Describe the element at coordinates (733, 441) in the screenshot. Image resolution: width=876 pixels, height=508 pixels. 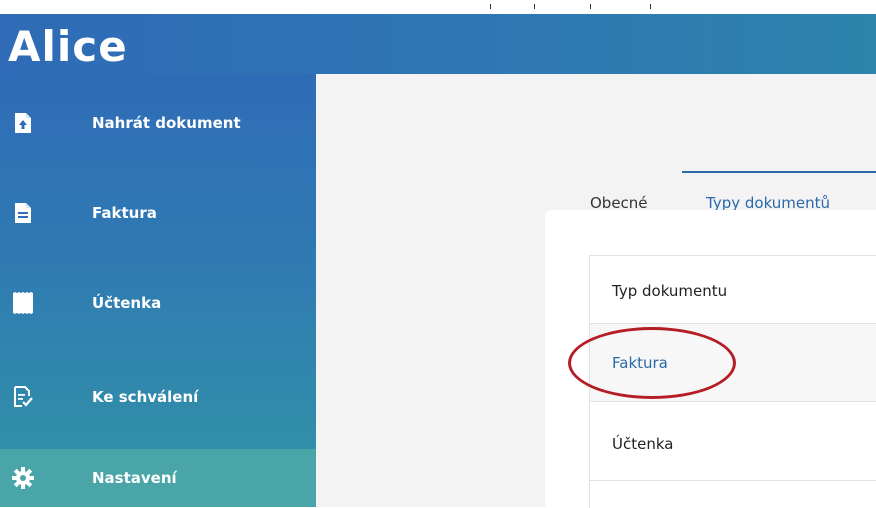
I see `table-row: Účtenka` at that location.